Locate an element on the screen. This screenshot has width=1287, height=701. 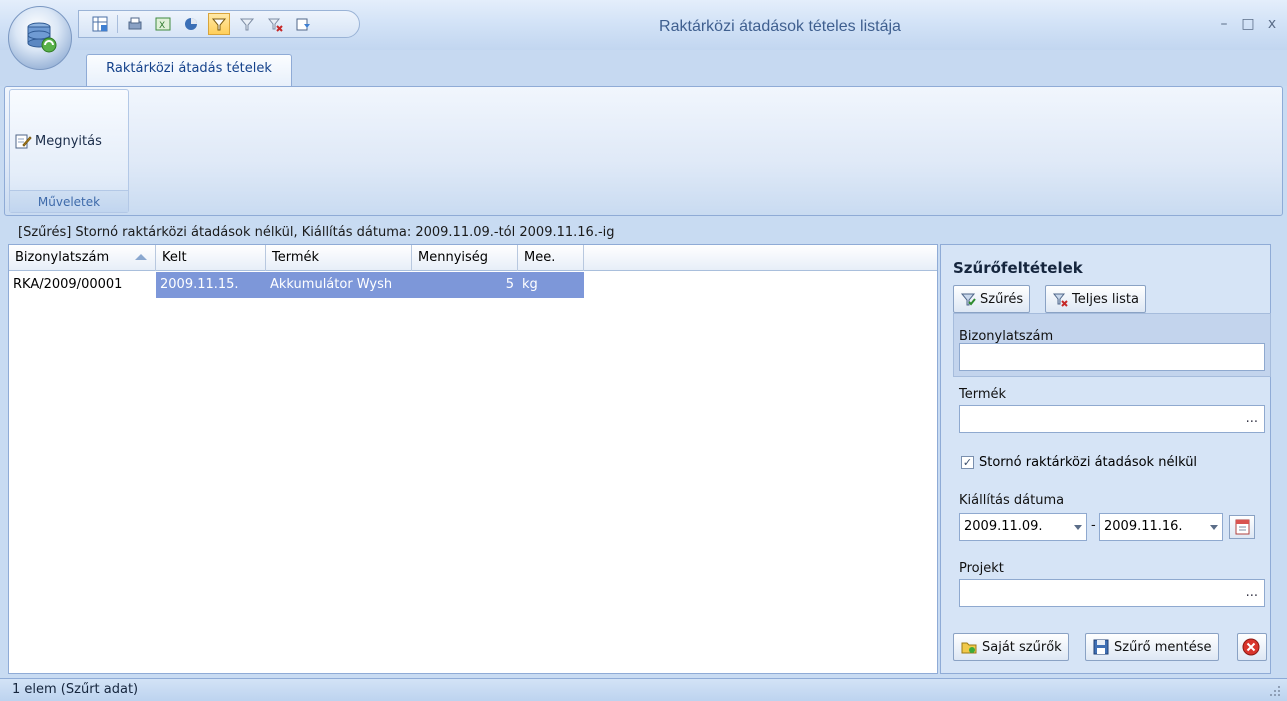
filter-icon is located at coordinates (219, 24).